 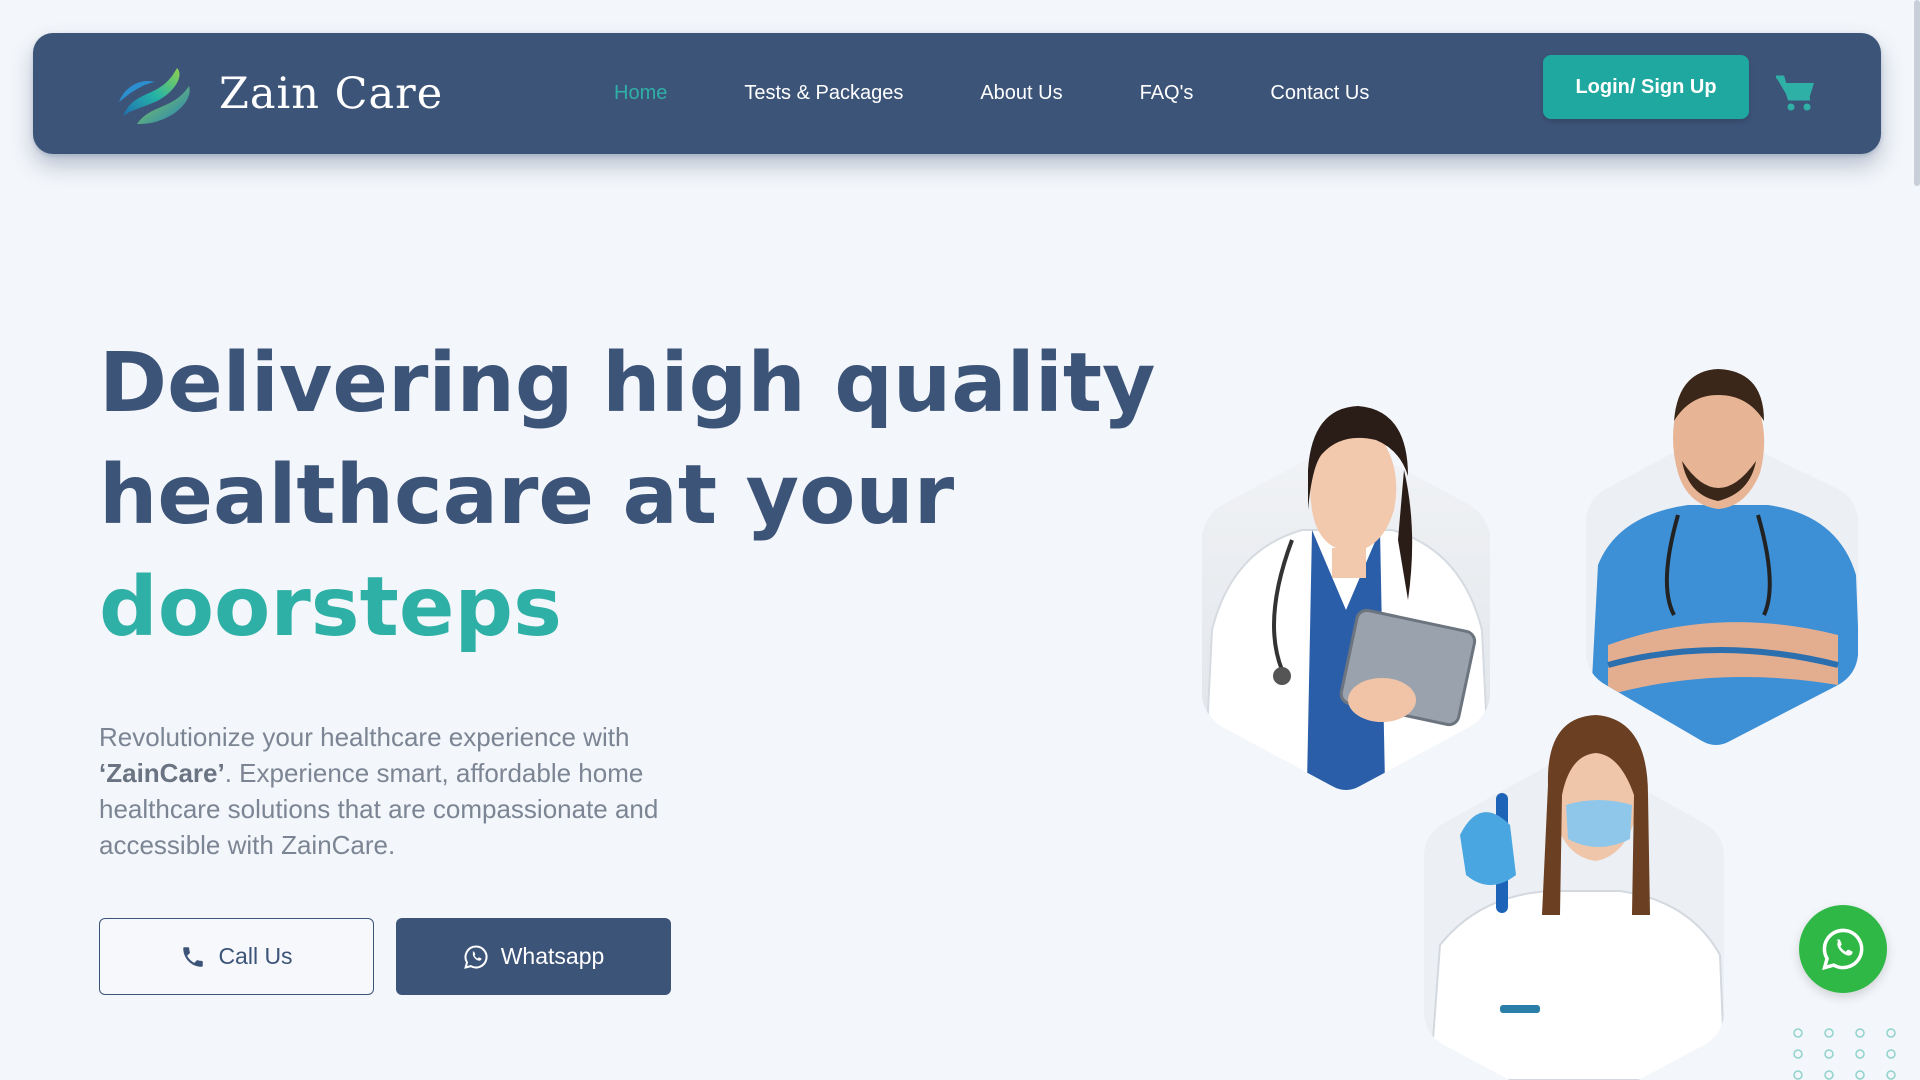 What do you see at coordinates (255, 956) in the screenshot?
I see `call-us-label: Call Us` at bounding box center [255, 956].